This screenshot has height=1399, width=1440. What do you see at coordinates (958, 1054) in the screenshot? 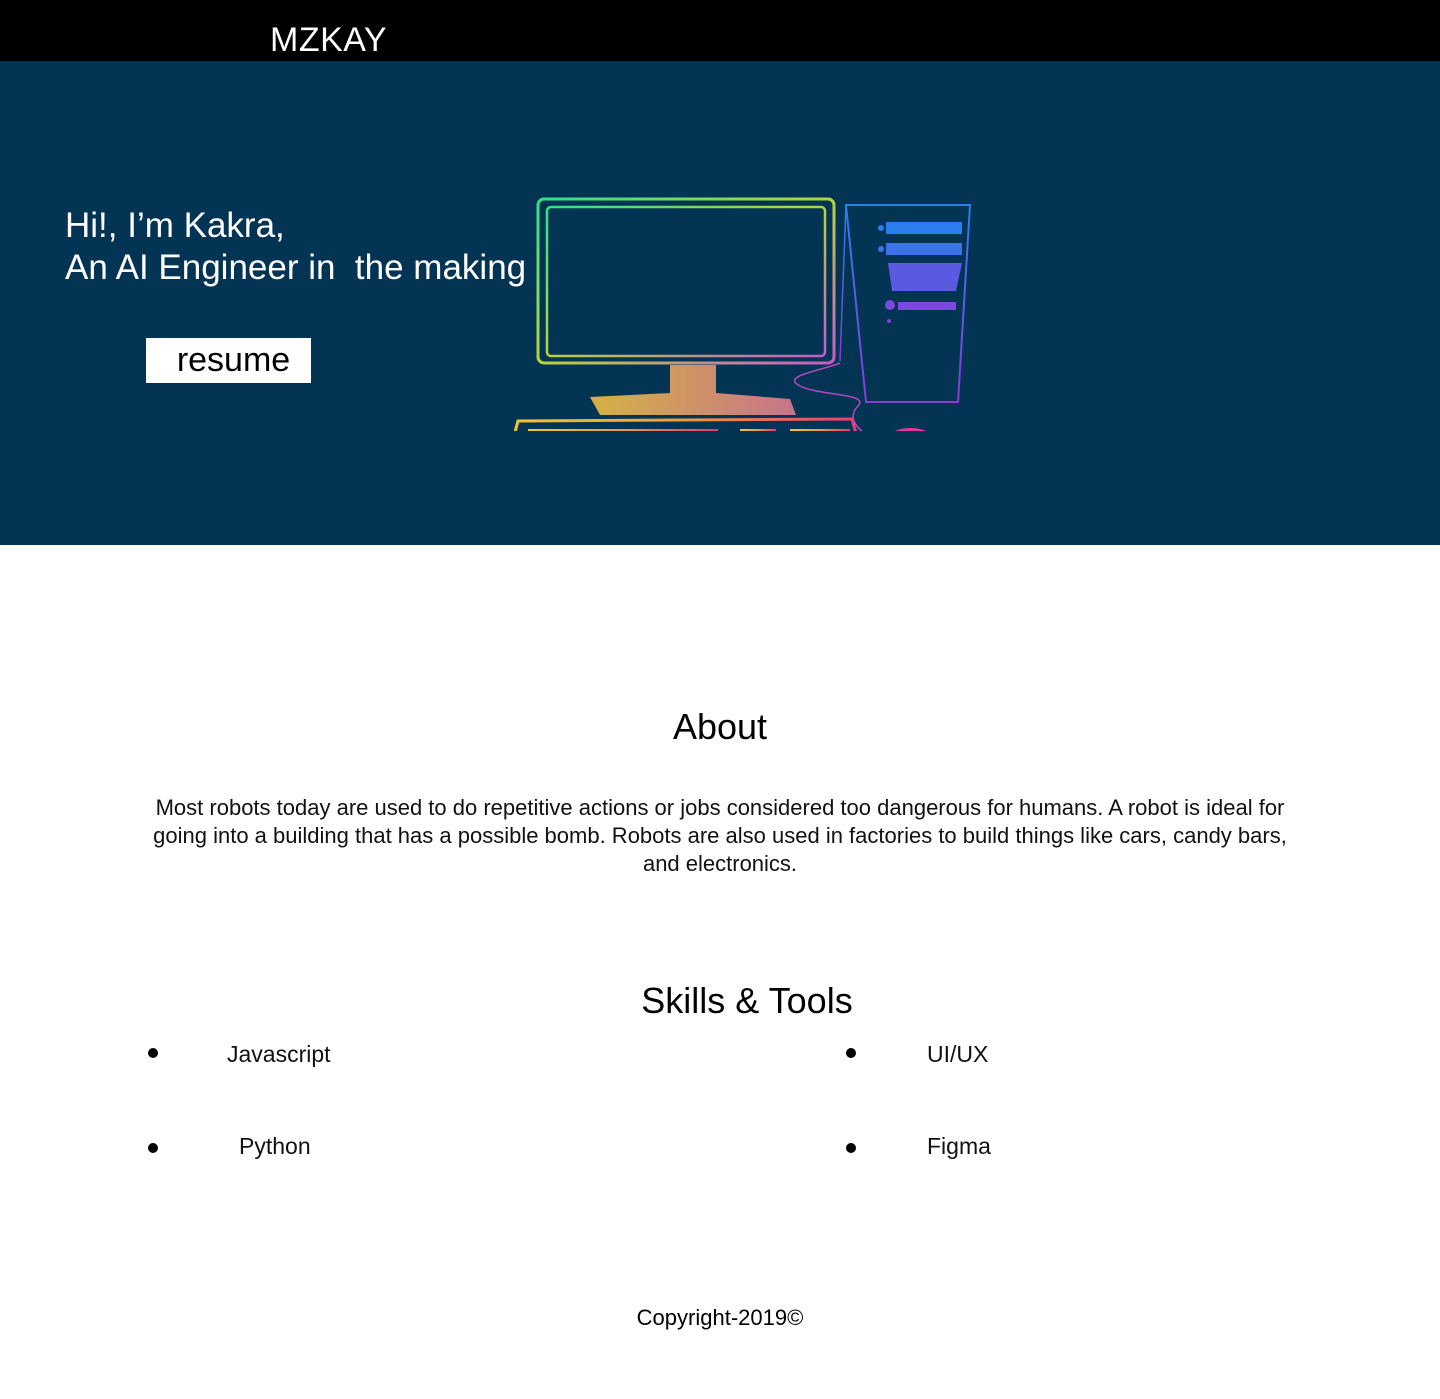
I see `skill-item: UI/UX` at bounding box center [958, 1054].